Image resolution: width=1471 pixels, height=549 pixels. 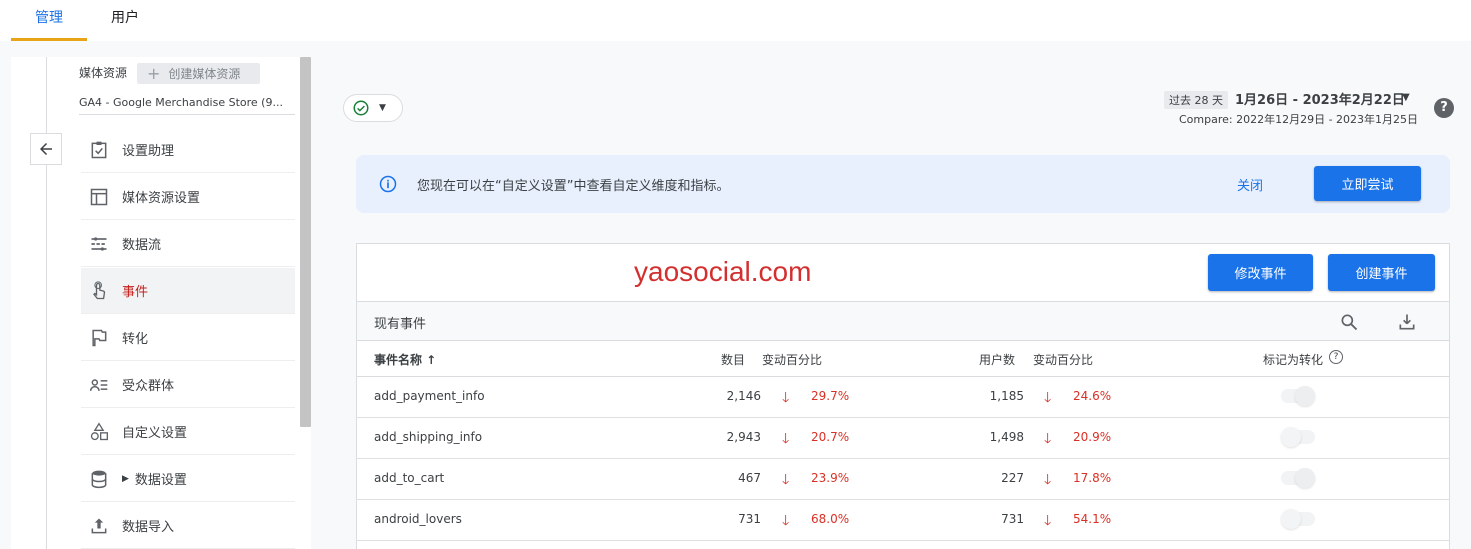 What do you see at coordinates (160, 480) in the screenshot?
I see `sidebar-item-label: 数据设置` at bounding box center [160, 480].